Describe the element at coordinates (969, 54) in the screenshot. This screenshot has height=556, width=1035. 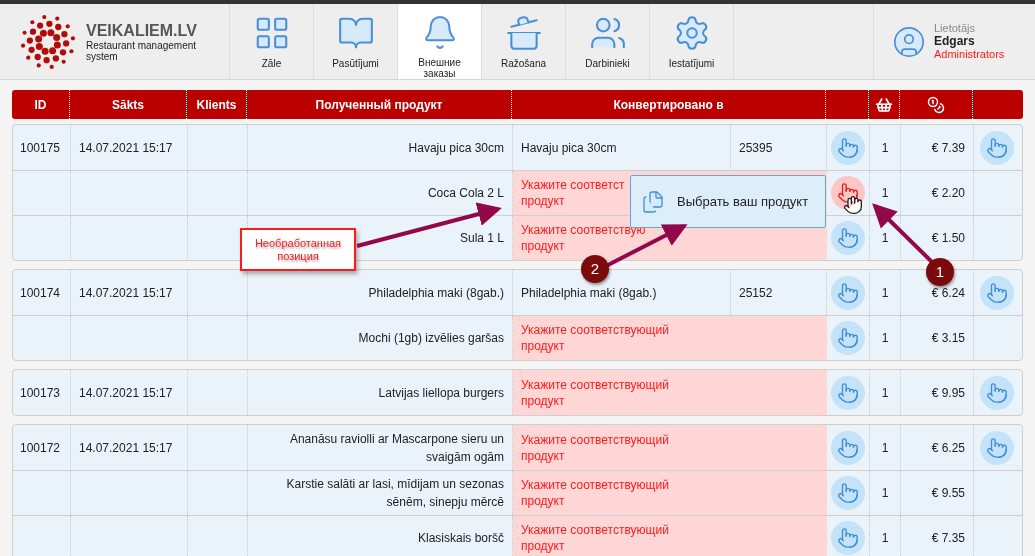
I see `user-role: Administrators` at that location.